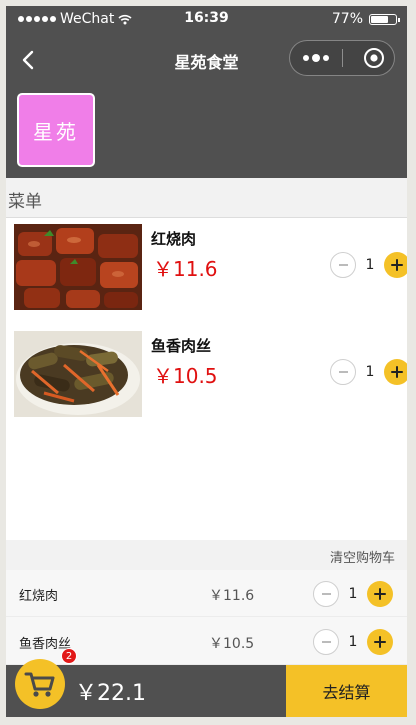 The height and width of the screenshot is (725, 416). What do you see at coordinates (110, 693) in the screenshot?
I see `cart-total: ￥22.1` at bounding box center [110, 693].